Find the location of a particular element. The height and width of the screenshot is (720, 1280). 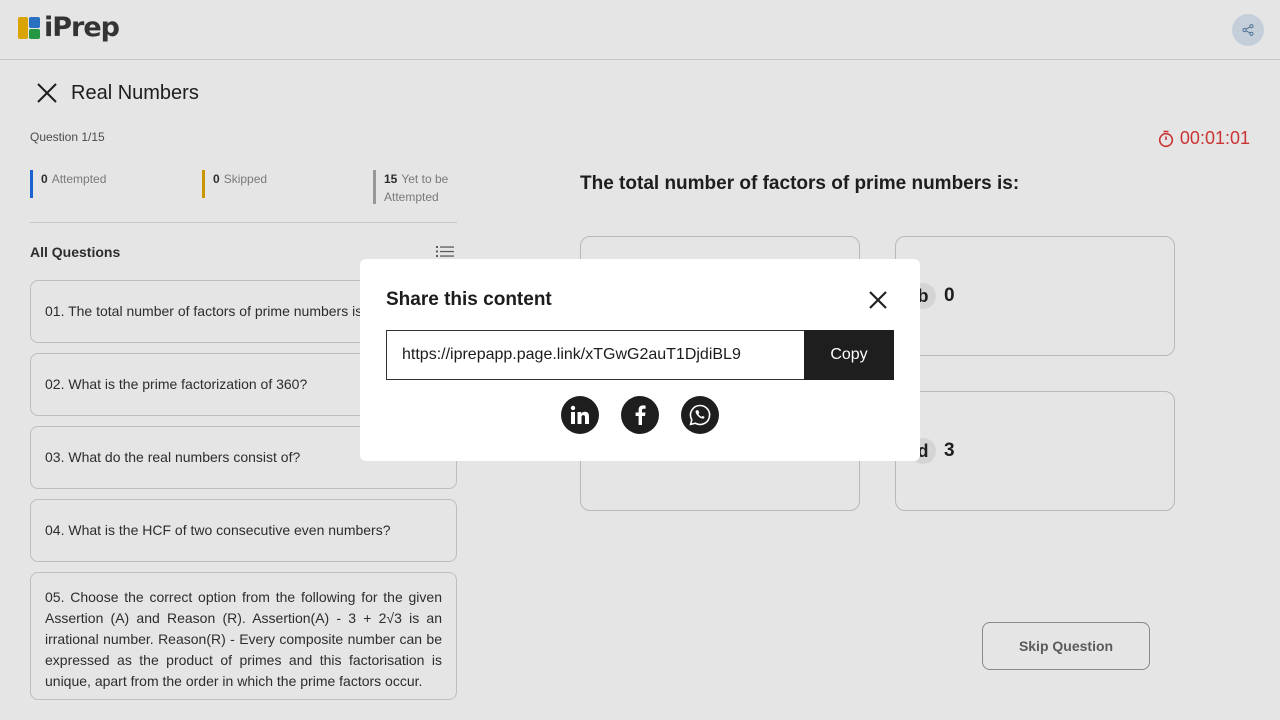

whatsapp-share-button is located at coordinates (700, 415).